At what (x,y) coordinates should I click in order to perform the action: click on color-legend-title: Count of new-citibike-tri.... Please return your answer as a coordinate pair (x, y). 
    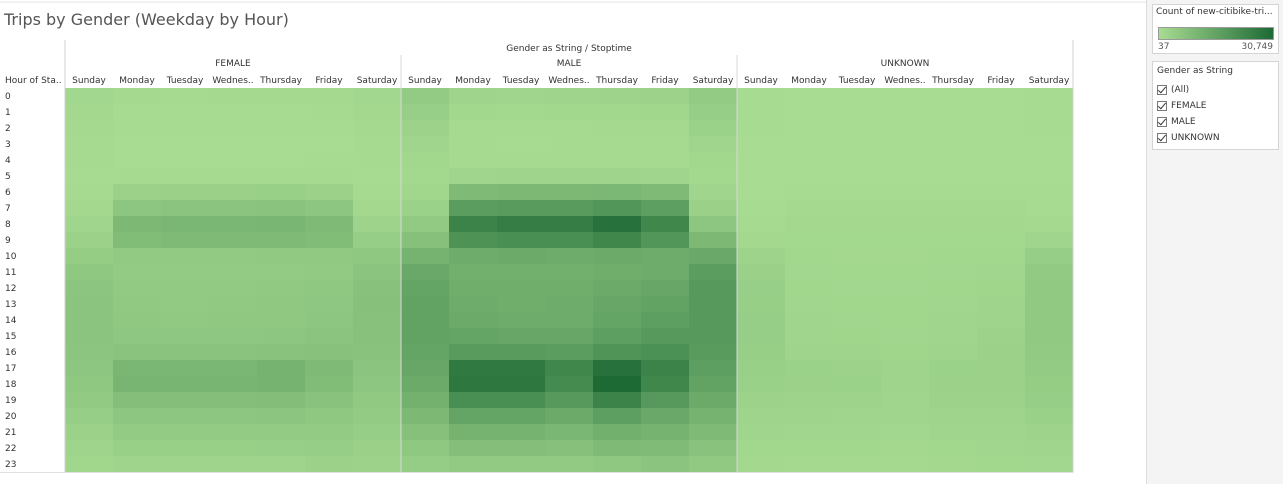
    Looking at the image, I should click on (1214, 12).